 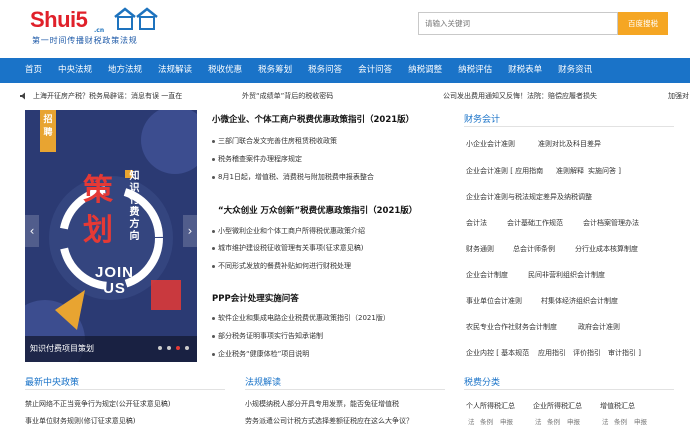 What do you see at coordinates (98, 190) in the screenshot?
I see `poster-big-char: 策` at bounding box center [98, 190].